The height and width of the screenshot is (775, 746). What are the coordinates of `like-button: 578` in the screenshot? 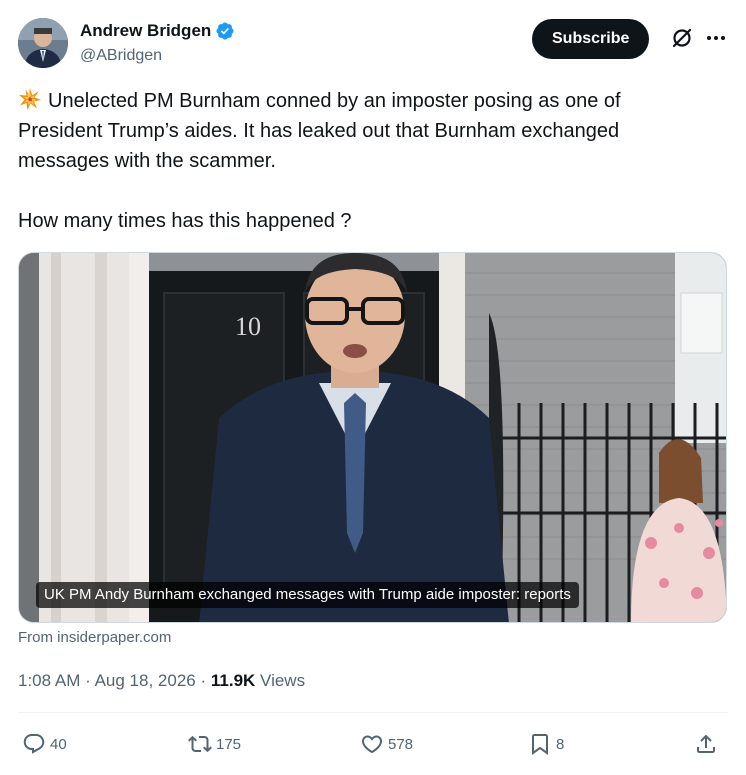 It's located at (386, 744).